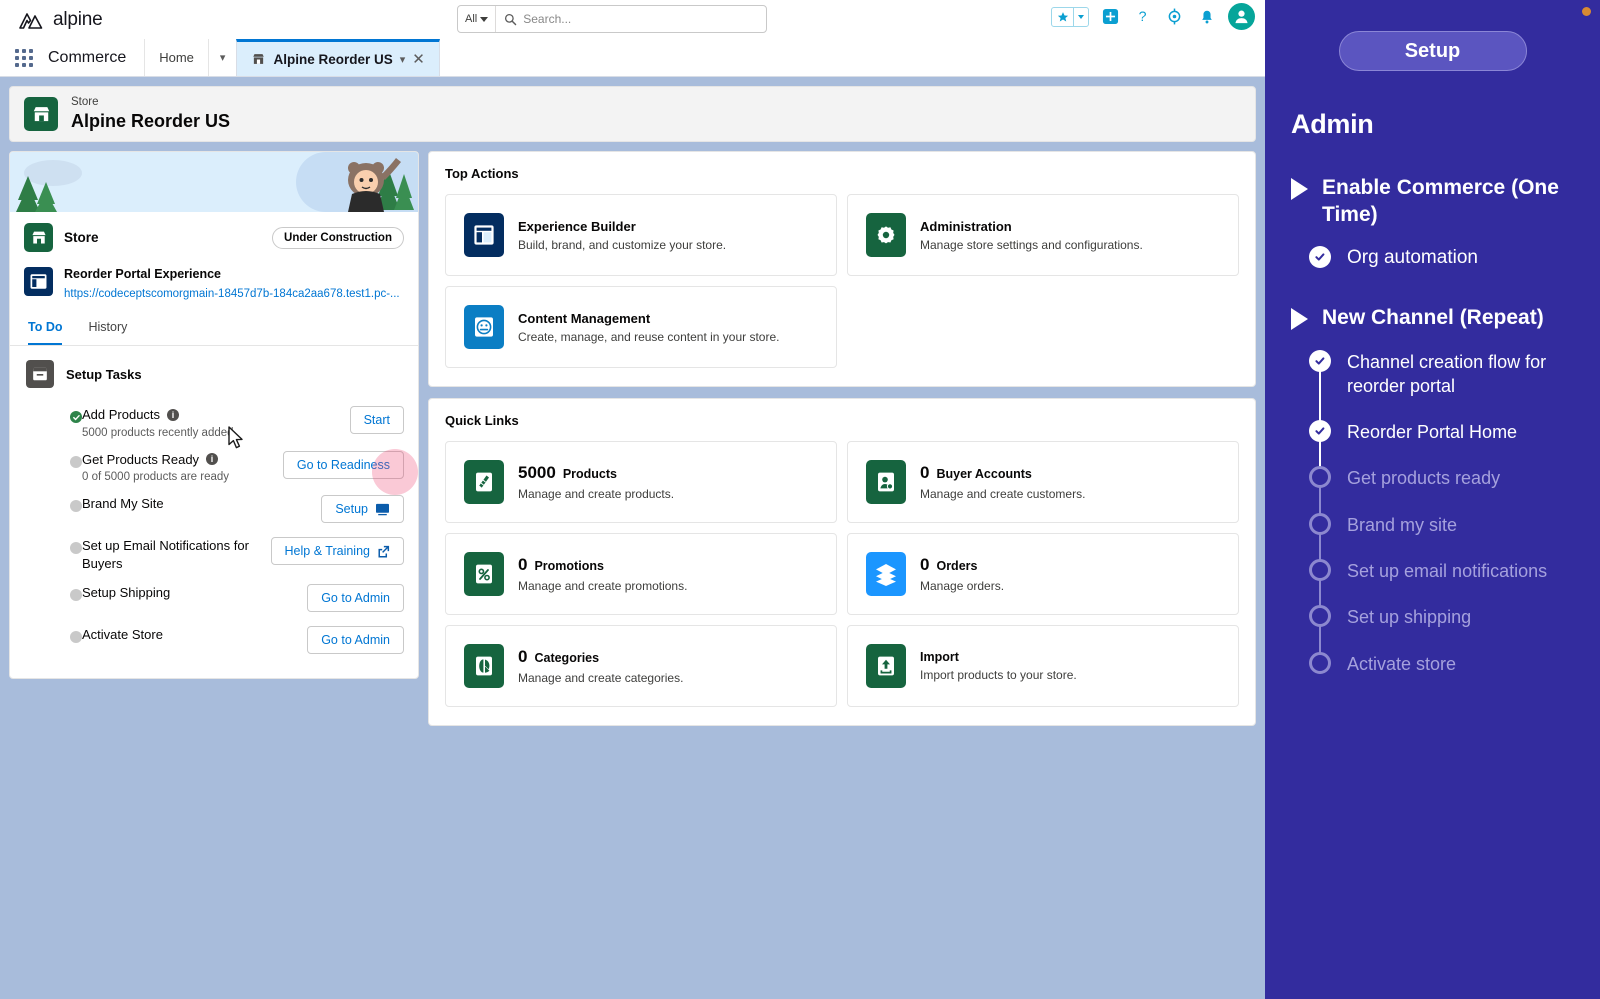 This screenshot has width=1600, height=999. What do you see at coordinates (76, 548) in the screenshot?
I see `status-pending-icon` at bounding box center [76, 548].